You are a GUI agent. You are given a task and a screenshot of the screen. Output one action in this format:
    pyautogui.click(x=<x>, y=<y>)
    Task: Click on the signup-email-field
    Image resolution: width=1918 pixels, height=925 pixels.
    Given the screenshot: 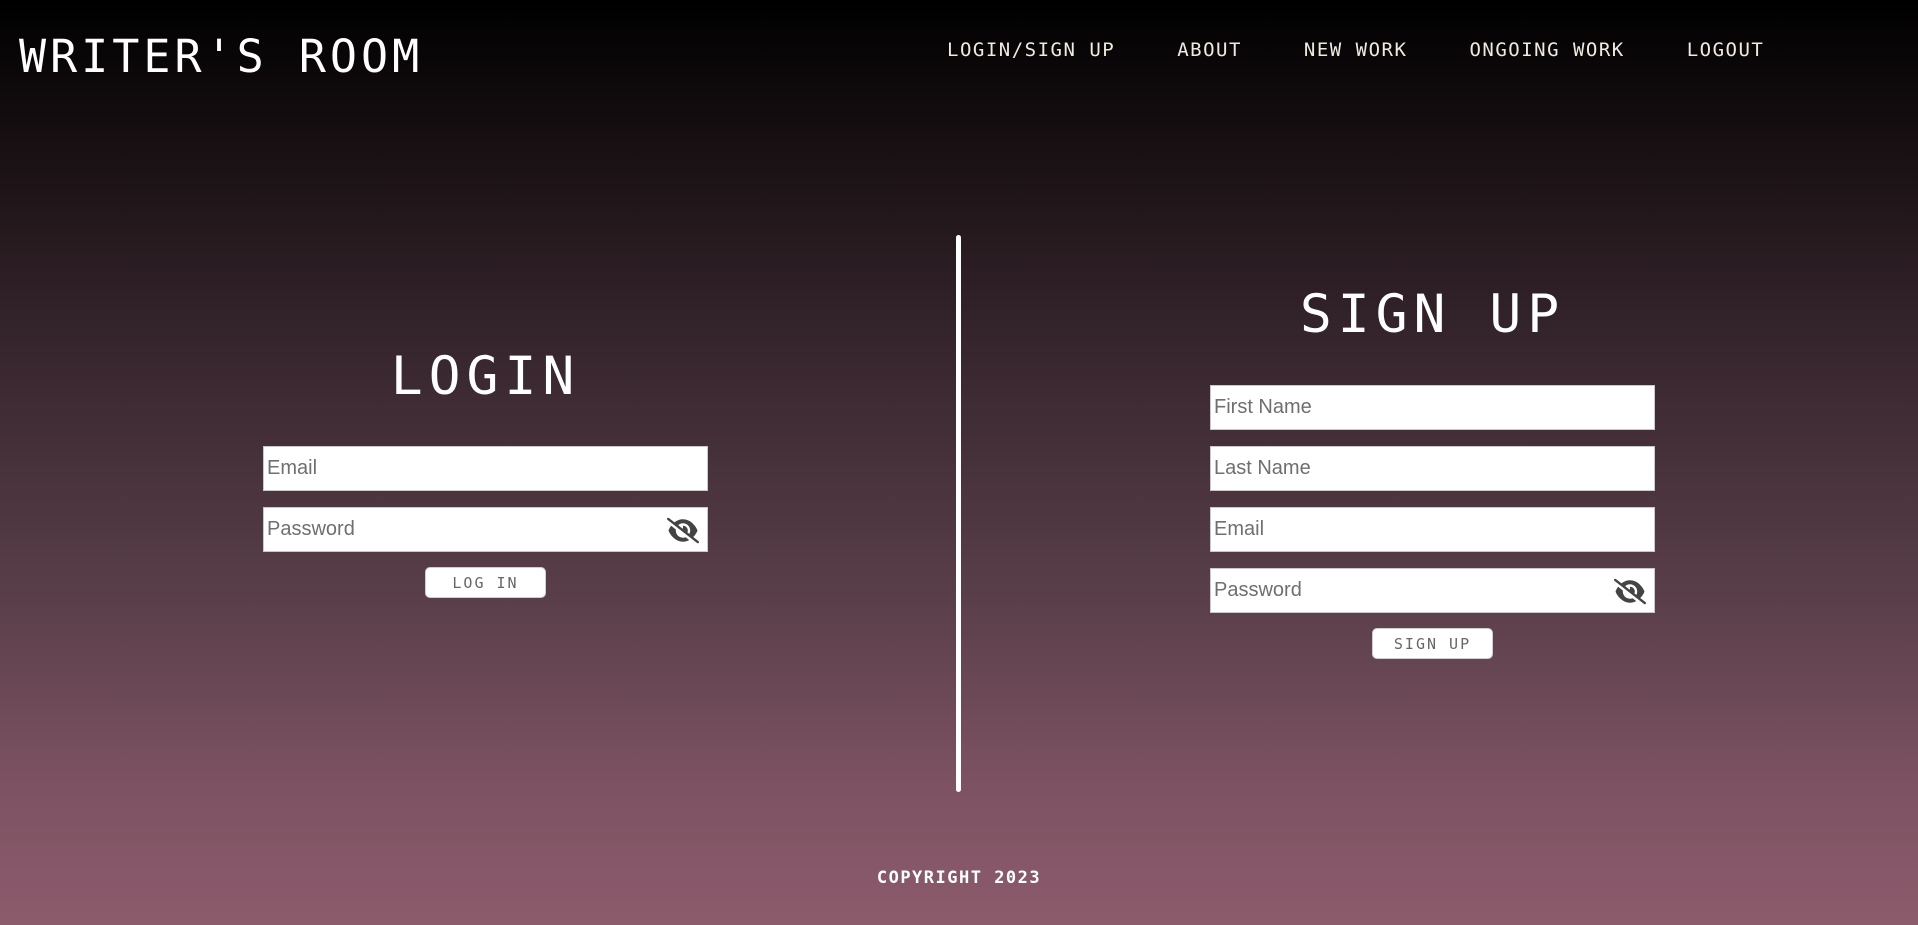 What is the action you would take?
    pyautogui.click(x=1432, y=529)
    